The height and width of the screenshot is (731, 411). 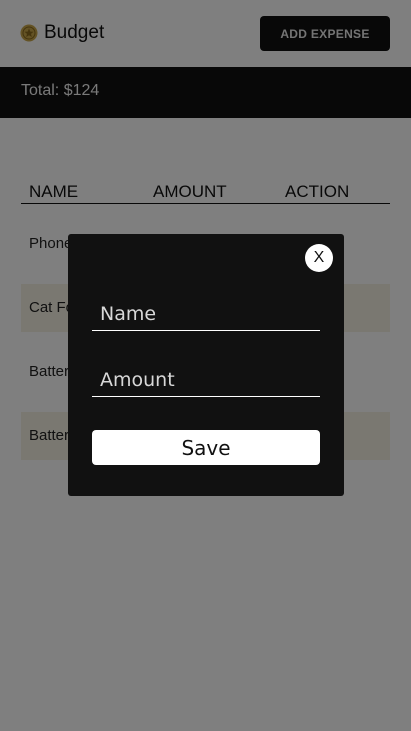 I want to click on name-input, so click(x=206, y=314).